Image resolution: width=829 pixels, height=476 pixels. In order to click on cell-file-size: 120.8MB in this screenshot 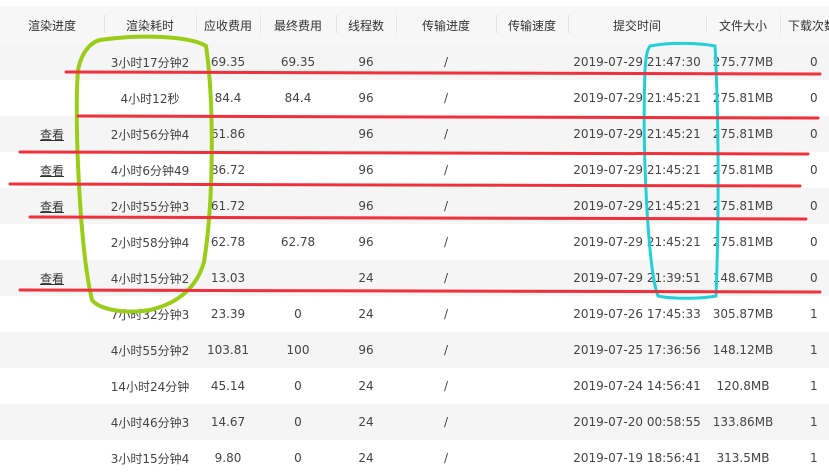, I will do `click(743, 386)`.